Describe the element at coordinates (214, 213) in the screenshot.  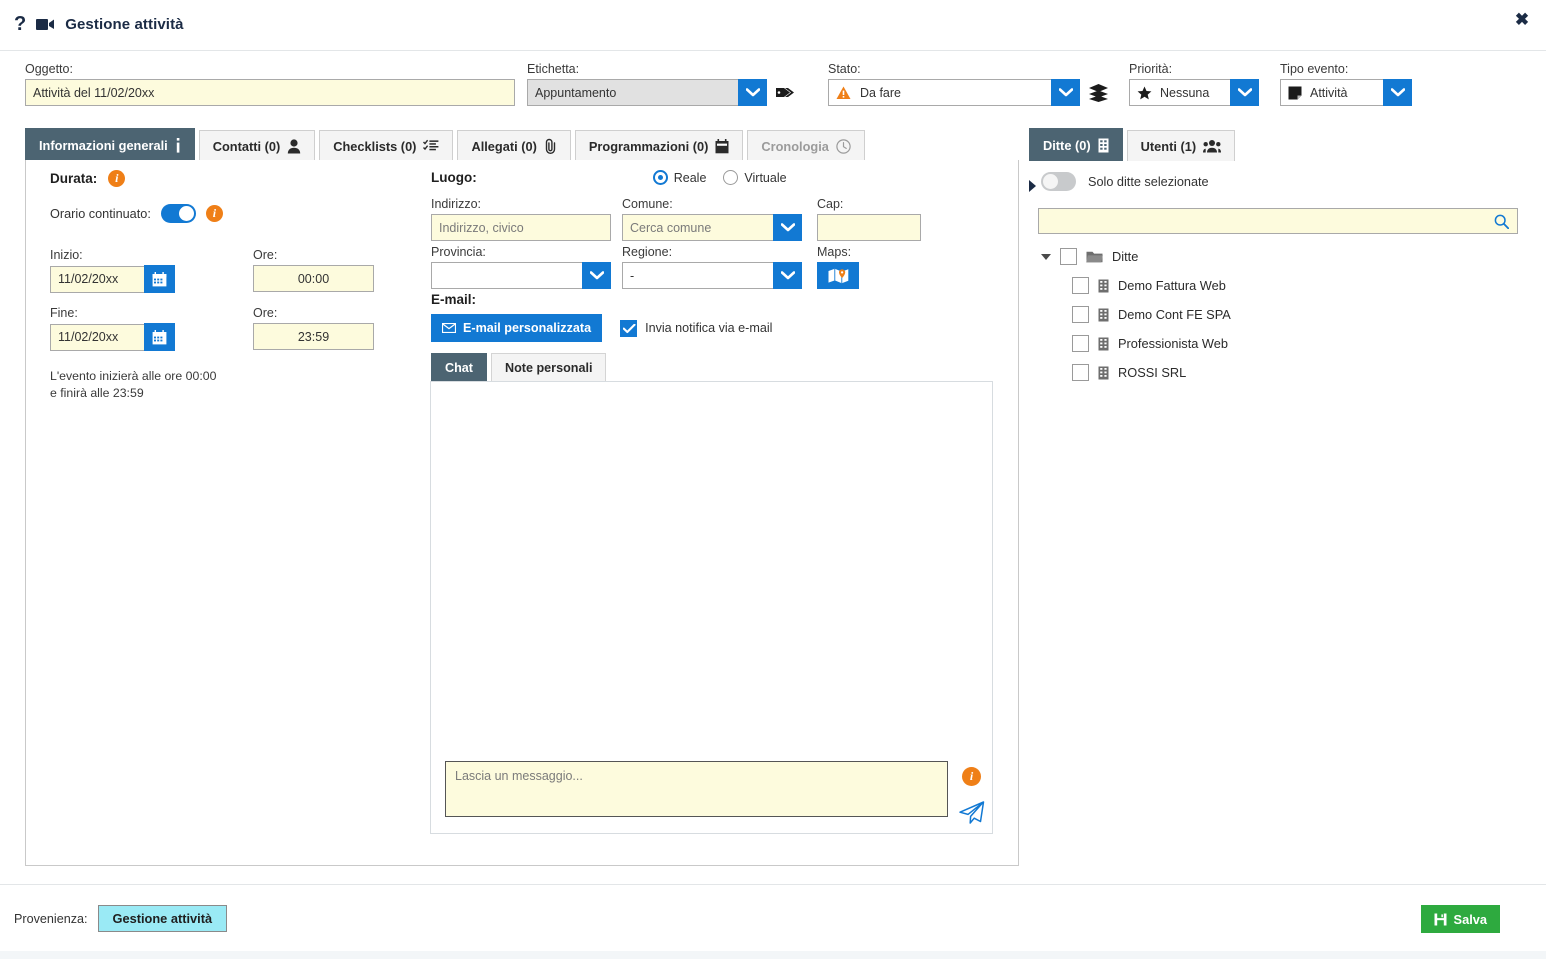
I see `orario-continuato-info-icon: i` at that location.